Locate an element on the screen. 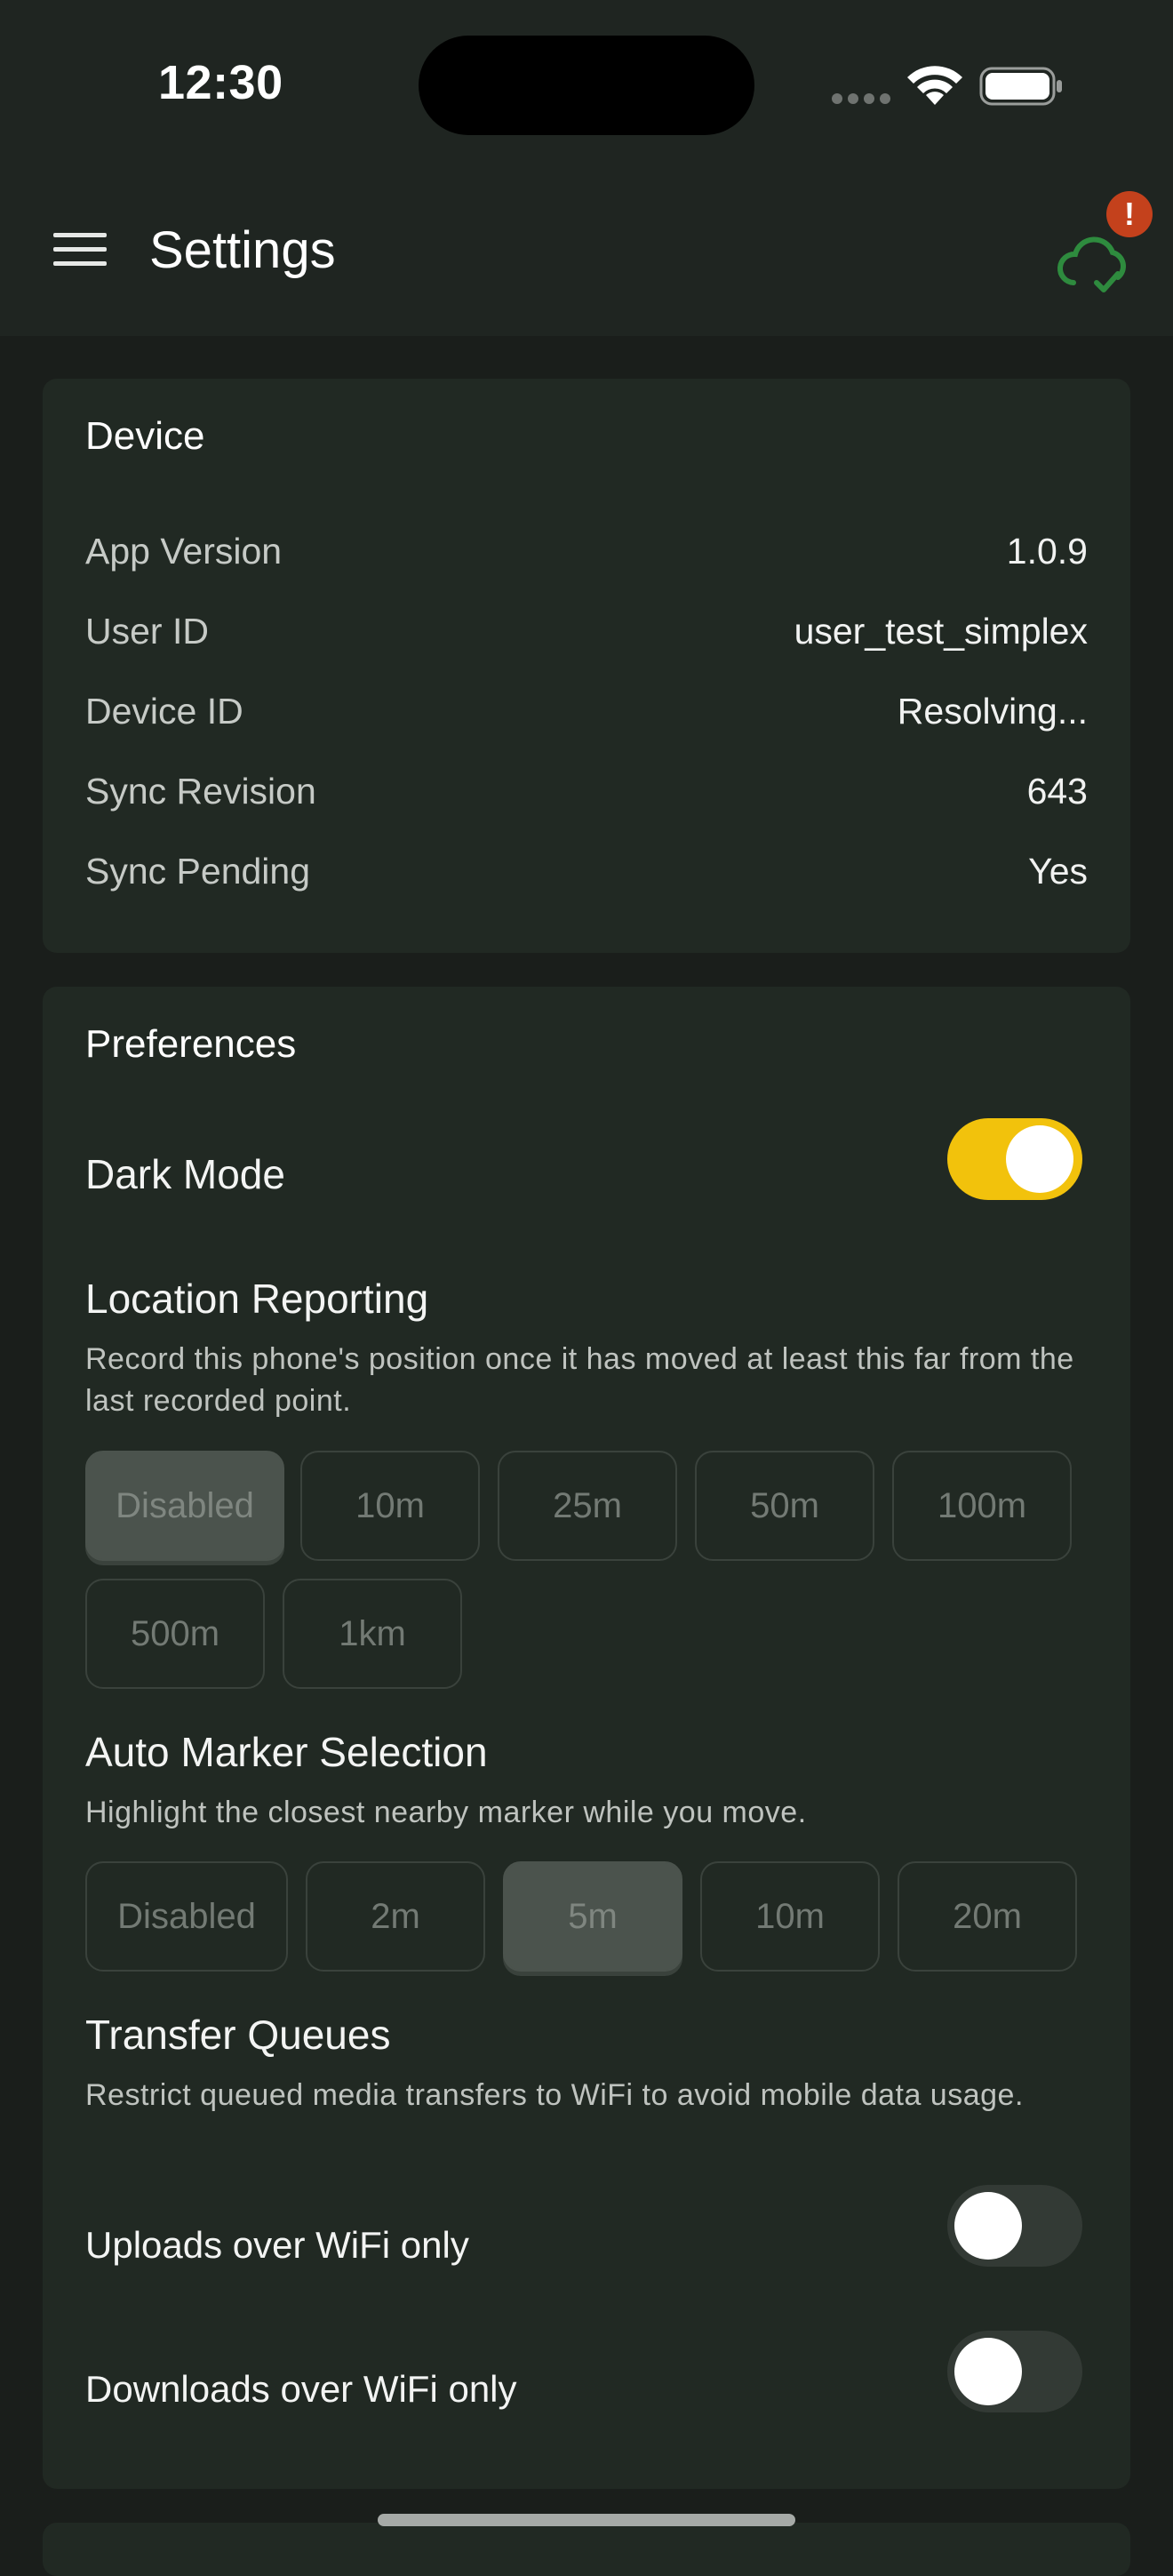  auto-marker-label: Auto Marker Selection is located at coordinates (287, 1752).